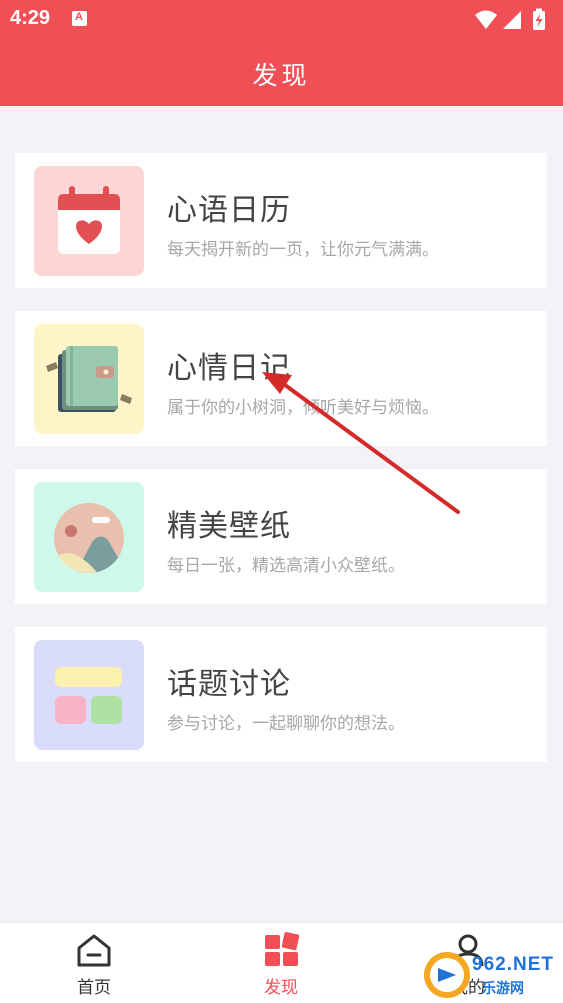 The image size is (563, 1003). I want to click on topic-blocks-icon, so click(89, 695).